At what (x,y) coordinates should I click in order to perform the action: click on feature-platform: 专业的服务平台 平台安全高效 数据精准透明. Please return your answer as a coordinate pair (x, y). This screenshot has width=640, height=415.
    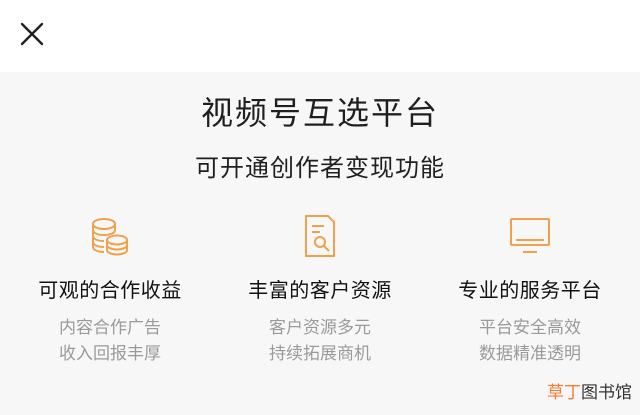
    Looking at the image, I should click on (530, 289).